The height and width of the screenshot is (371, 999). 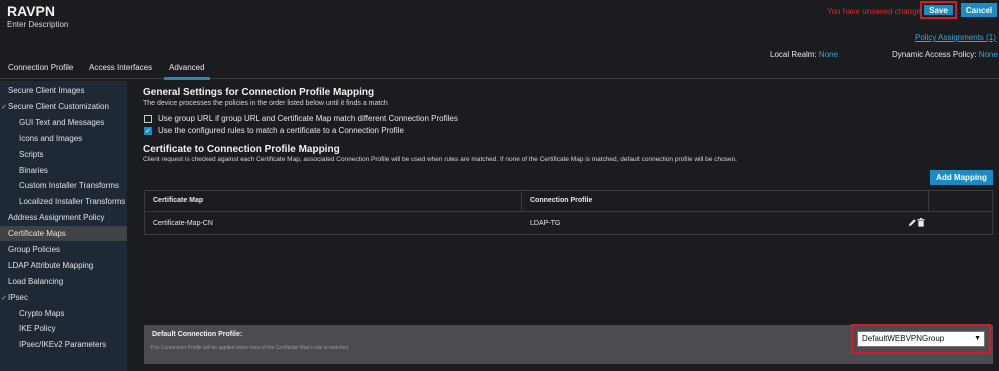 What do you see at coordinates (197, 334) in the screenshot?
I see `default-connection-profile-label: Default Connection Profile:` at bounding box center [197, 334].